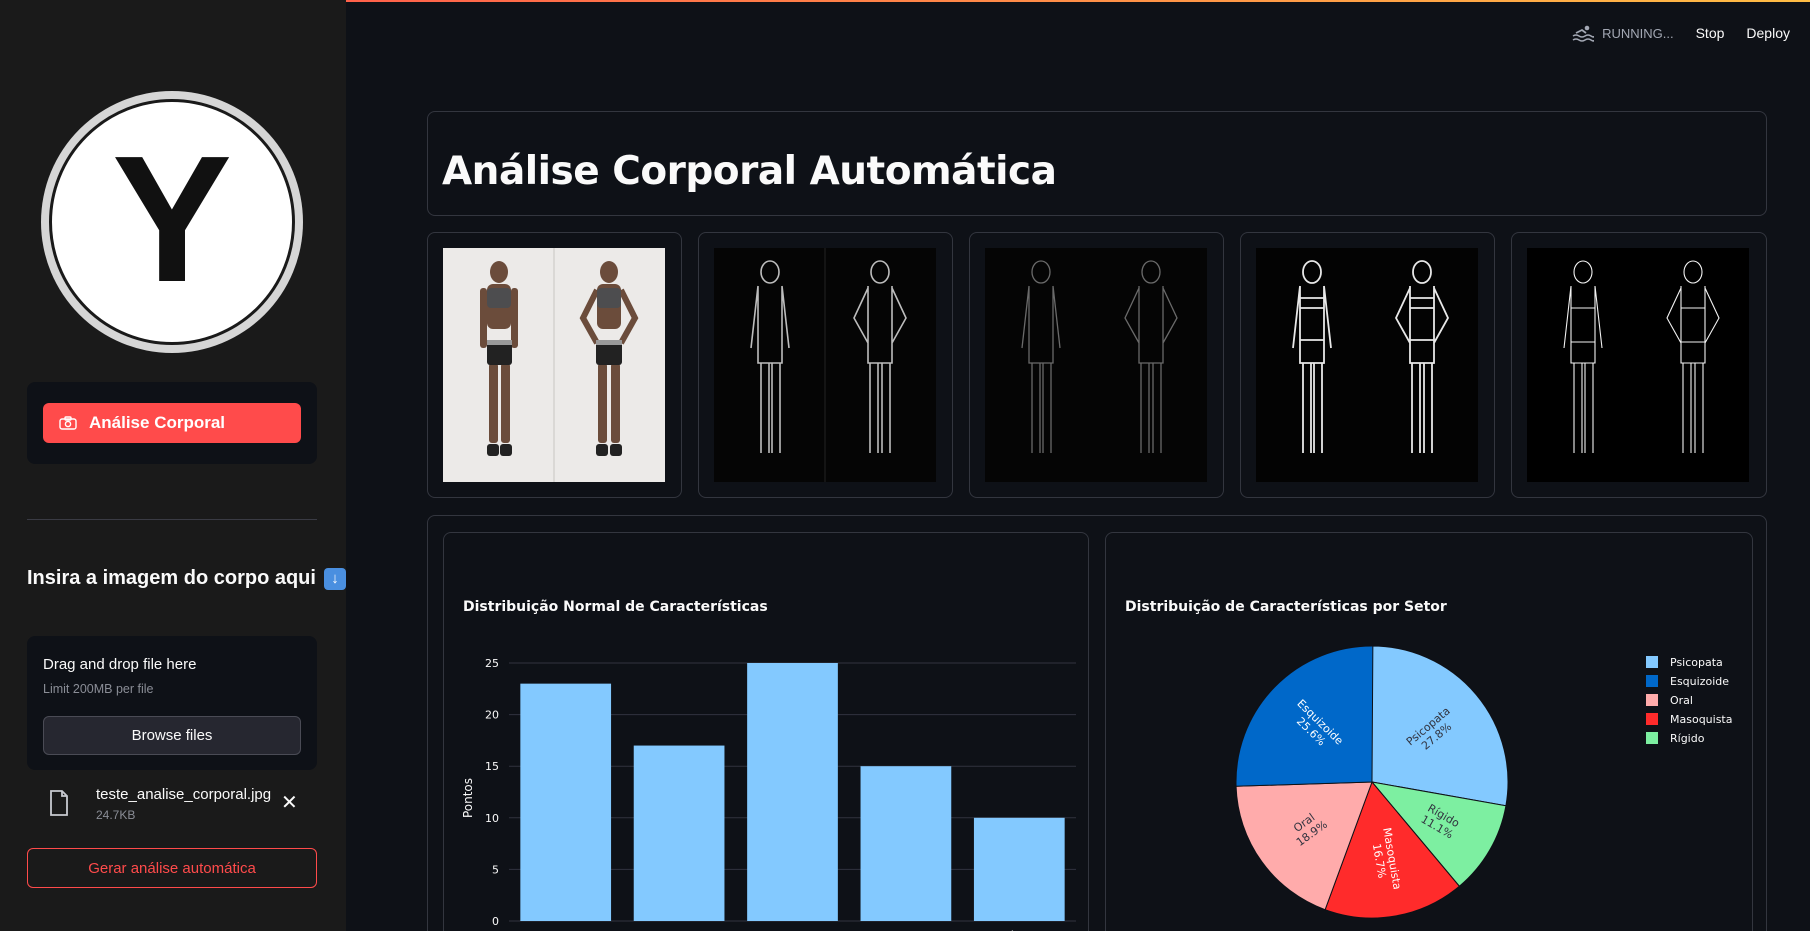  I want to click on bar-masoquista, so click(906, 843).